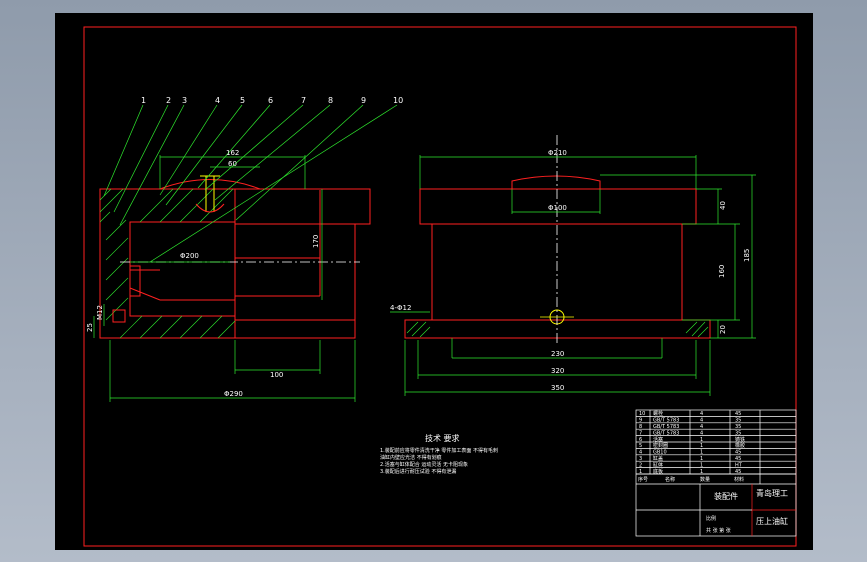  Describe the element at coordinates (557, 388) in the screenshot. I see `dim-350: 350` at that location.